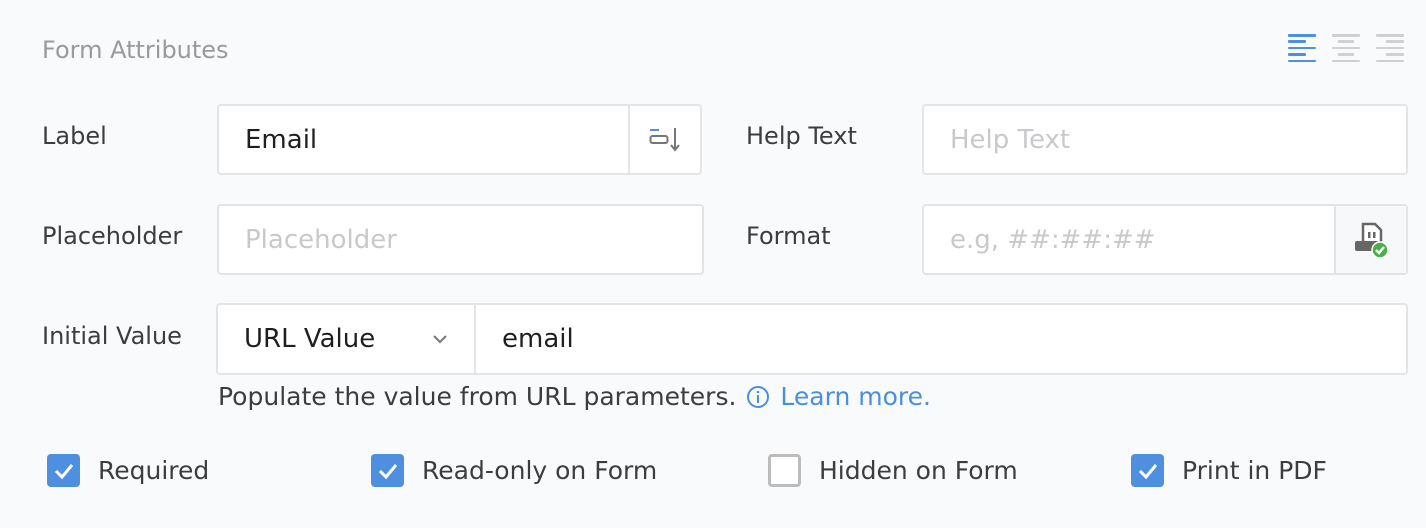  I want to click on hidden-option: Hidden on Form, so click(893, 470).